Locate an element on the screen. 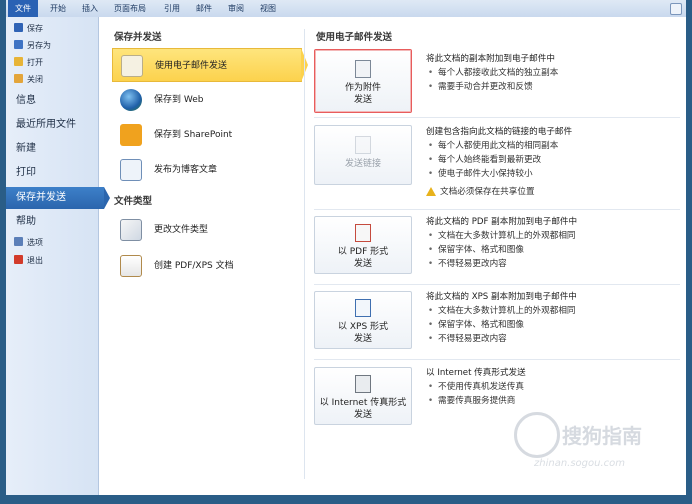  nav-save-and-send: 保存并发送 is located at coordinates (58, 198).